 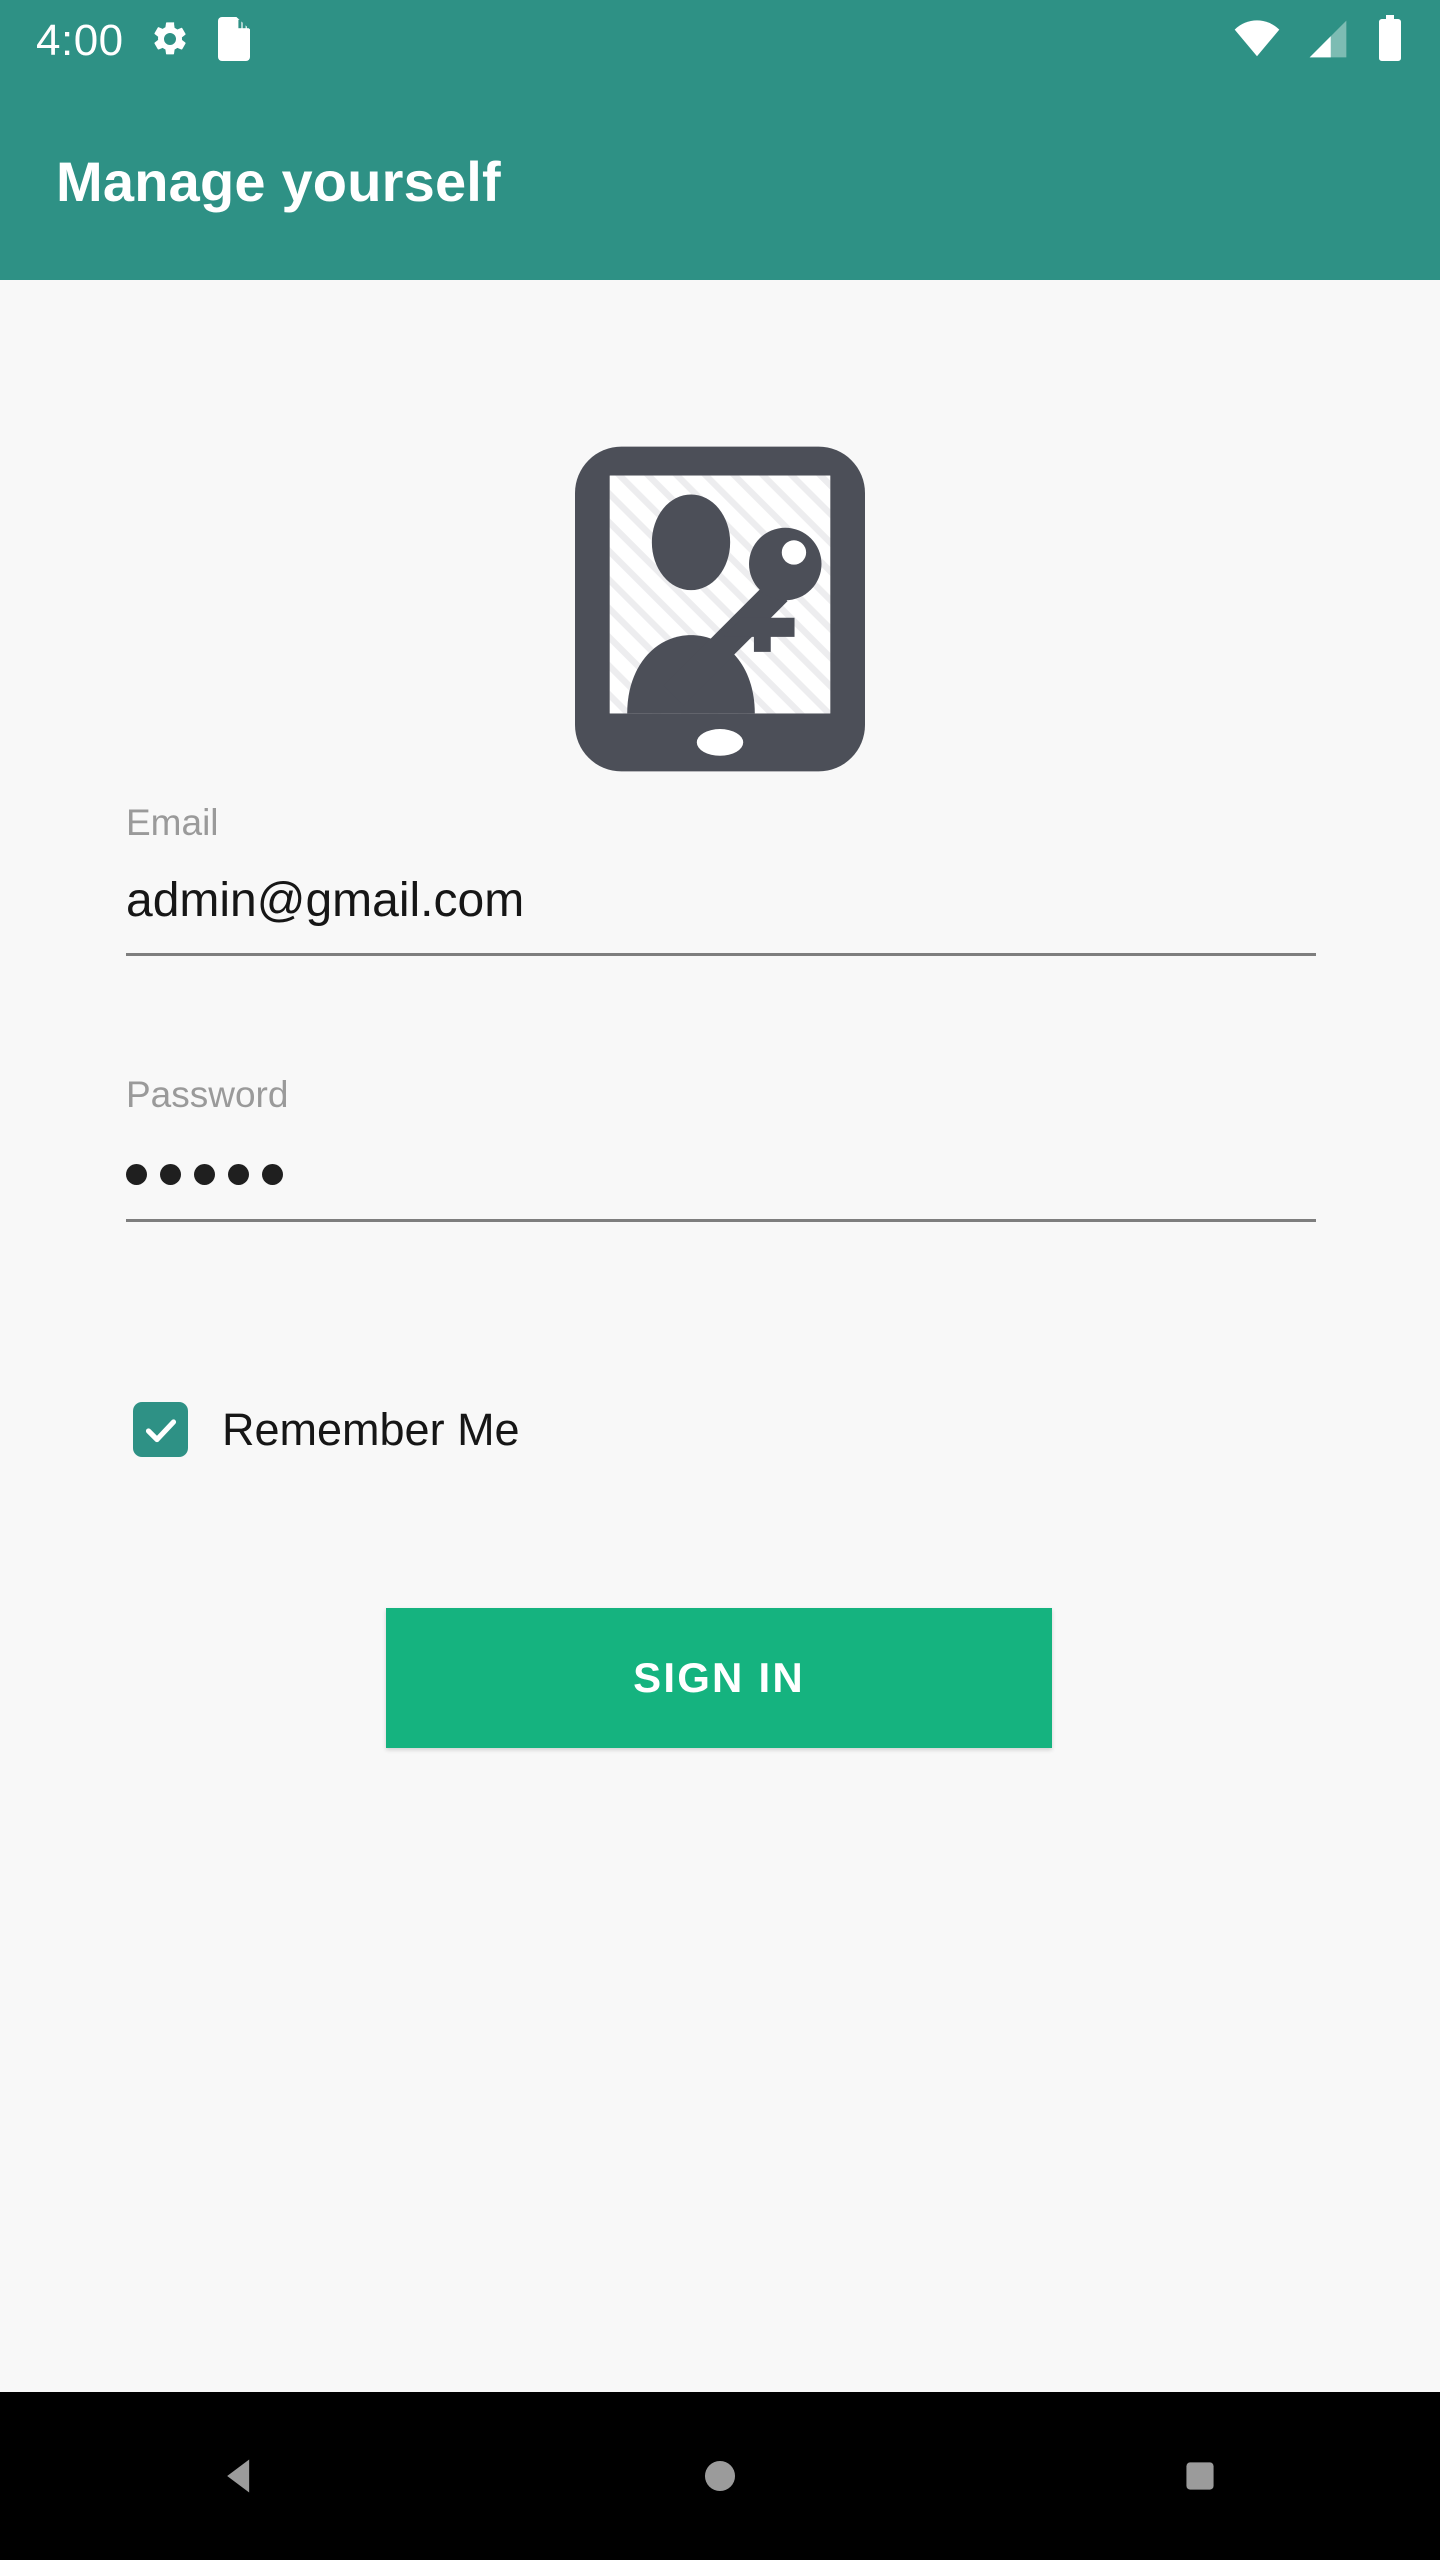 I want to click on status-bar-clock: 4:00, so click(x=80, y=40).